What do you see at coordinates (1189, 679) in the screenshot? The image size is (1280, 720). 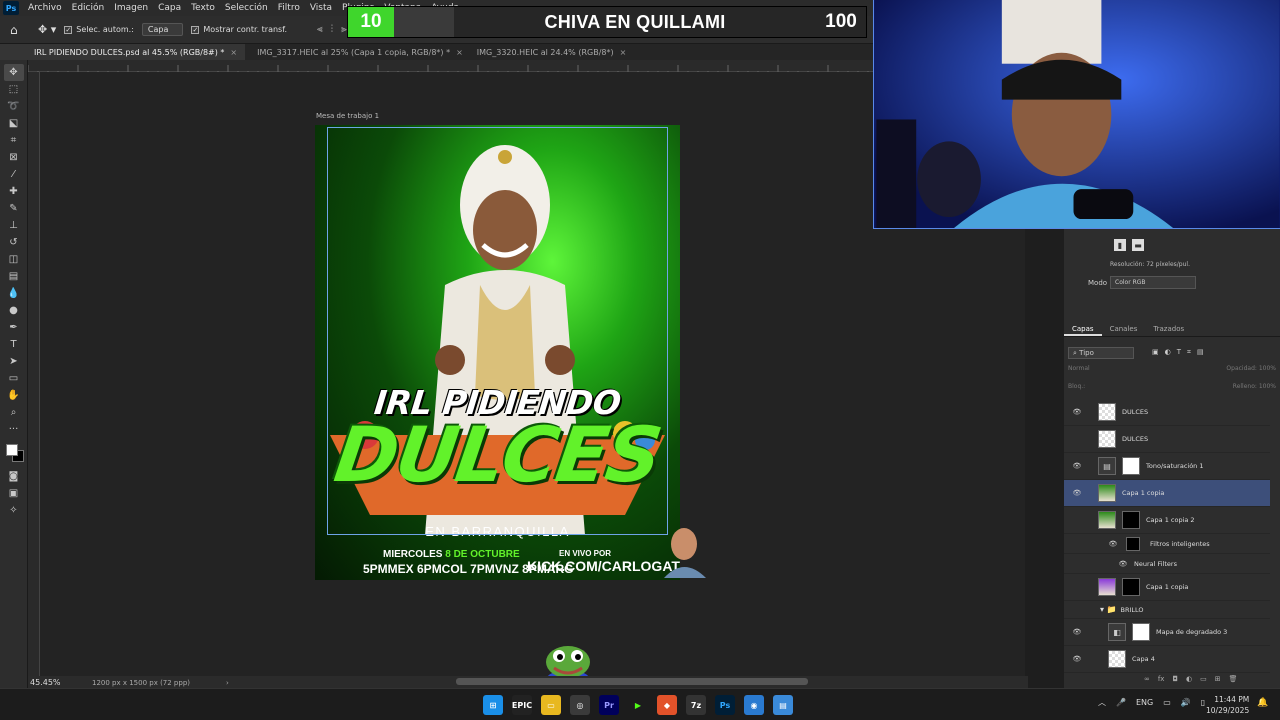 I see `adjustment-icon: ◐` at bounding box center [1189, 679].